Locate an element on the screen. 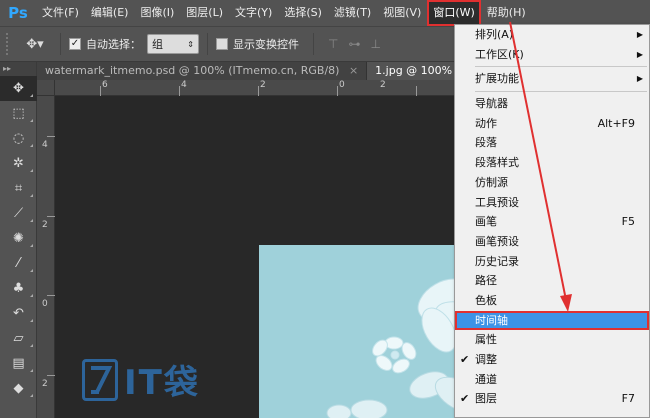  menu-item-layers: ✔ 图层 F7 is located at coordinates (552, 399).